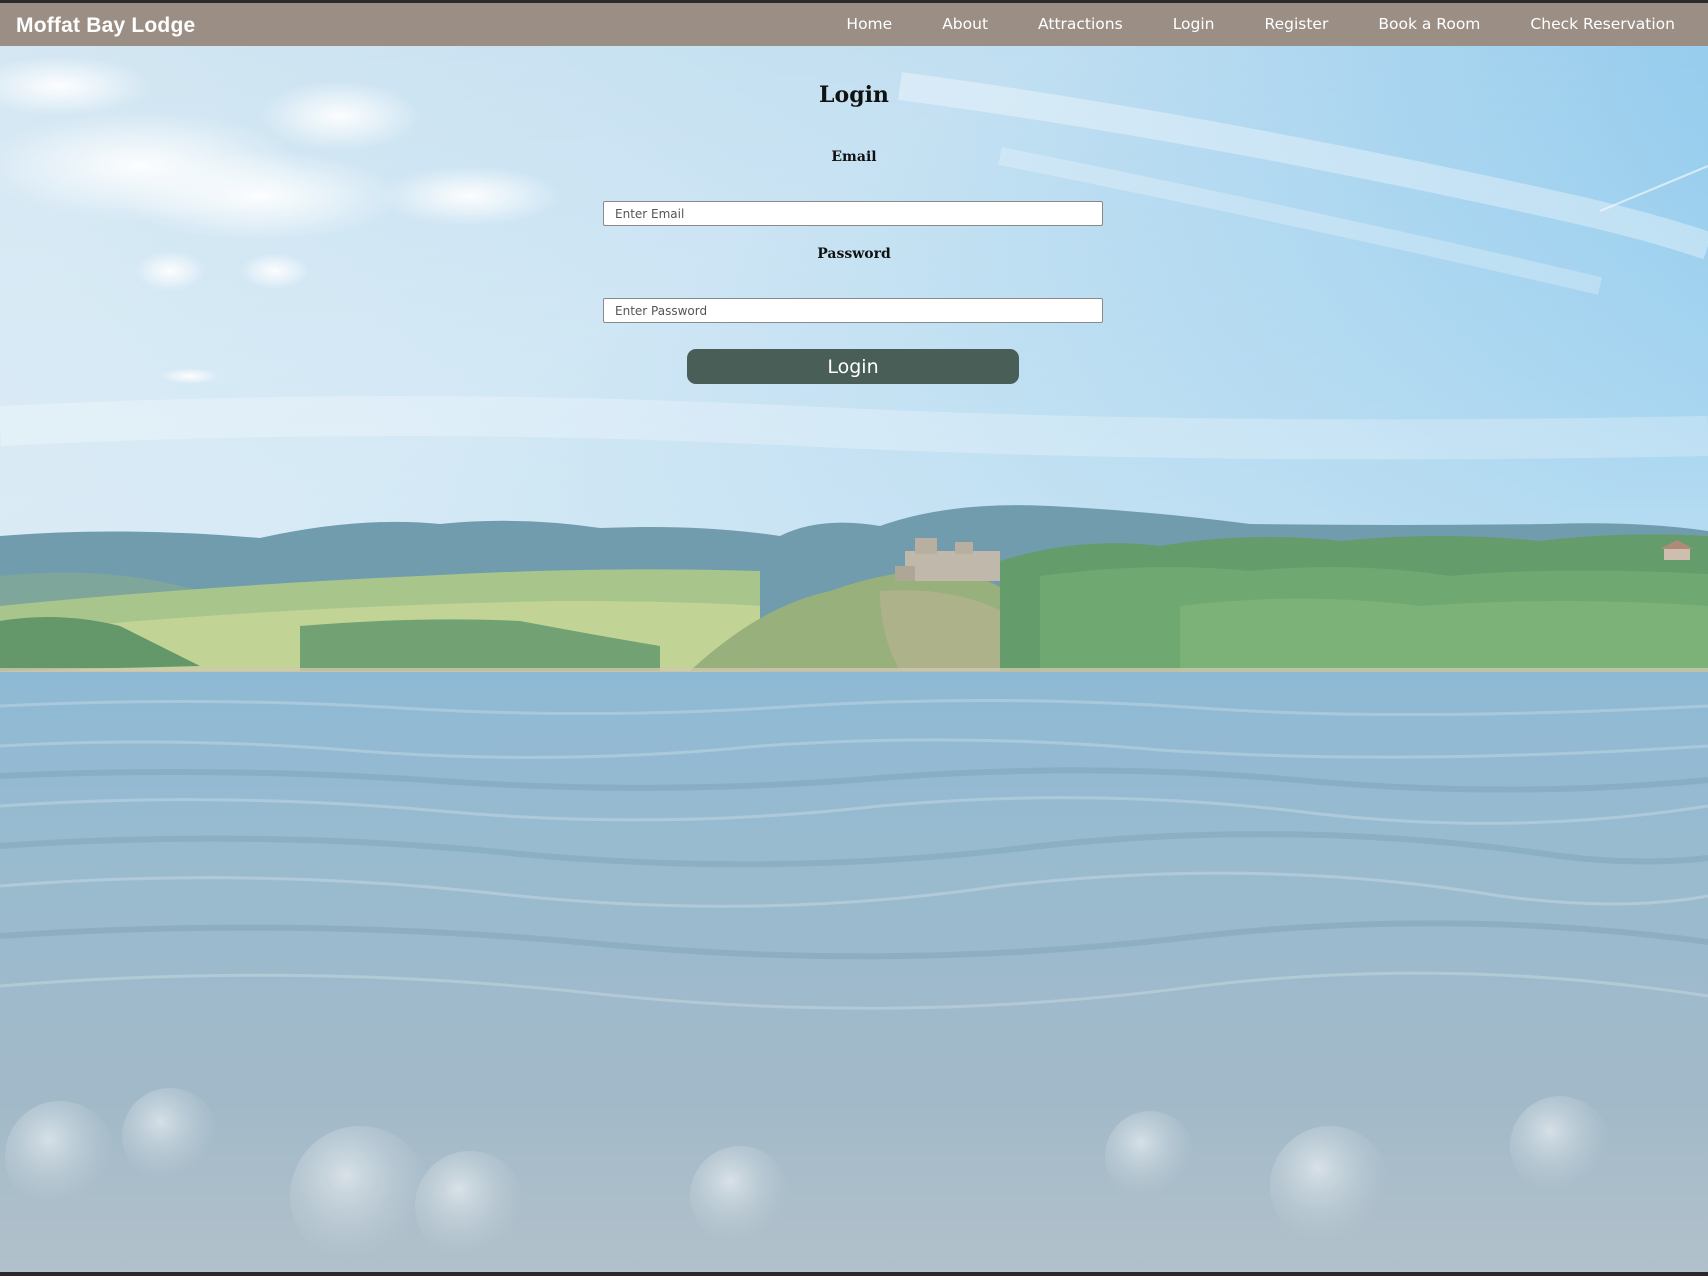 The width and height of the screenshot is (1708, 1276). Describe the element at coordinates (1429, 24) in the screenshot. I see `nav-link-book-a-room: Book a Room` at that location.